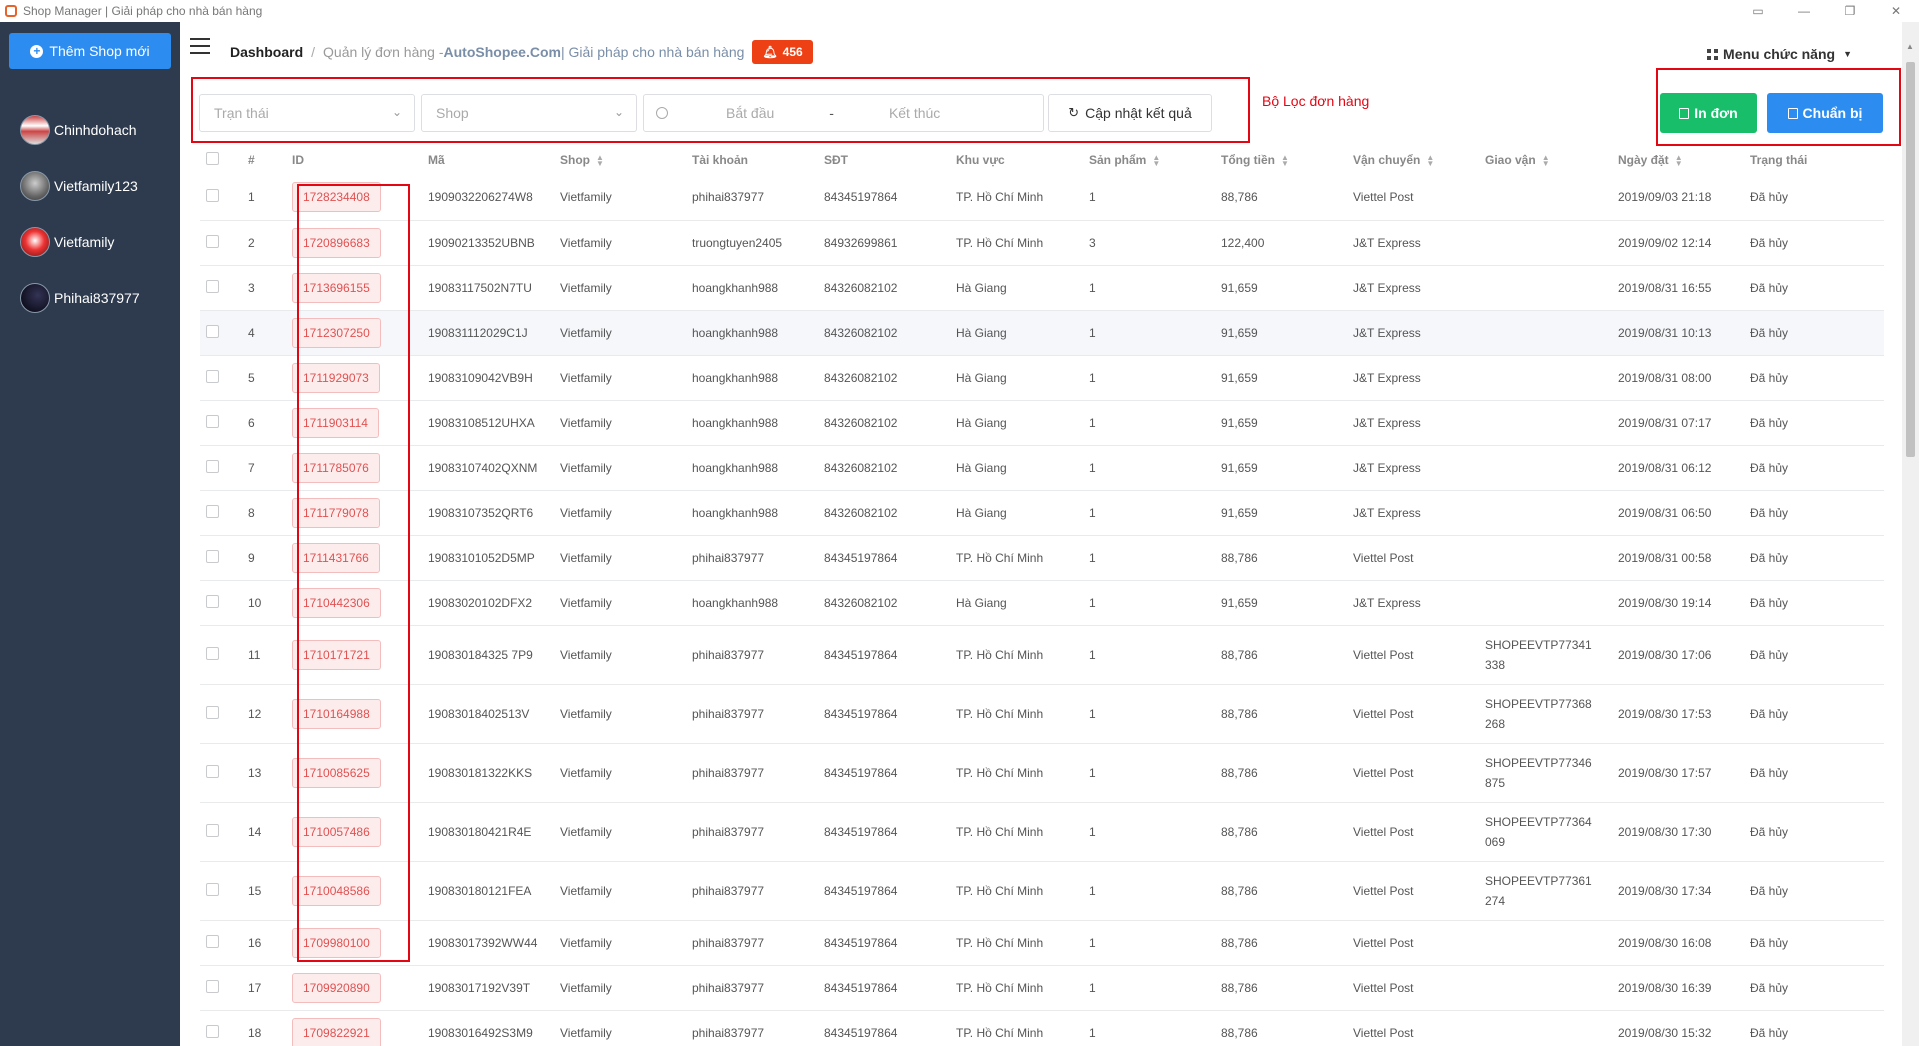 The height and width of the screenshot is (1046, 1919). I want to click on add-shop-label: Thêm Shop mới, so click(99, 51).